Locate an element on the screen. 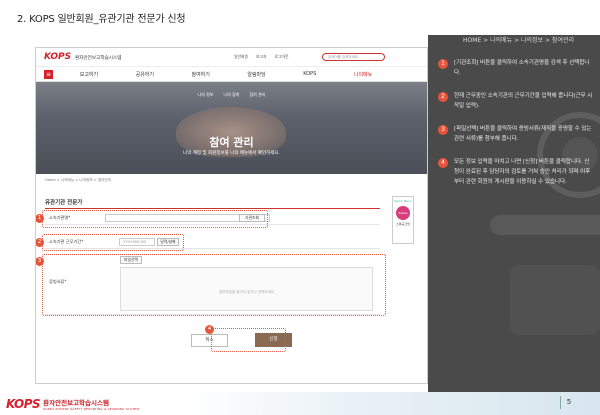 Image resolution: width=600 pixels, height=415 pixels. badge-4: 4 is located at coordinates (209, 329).